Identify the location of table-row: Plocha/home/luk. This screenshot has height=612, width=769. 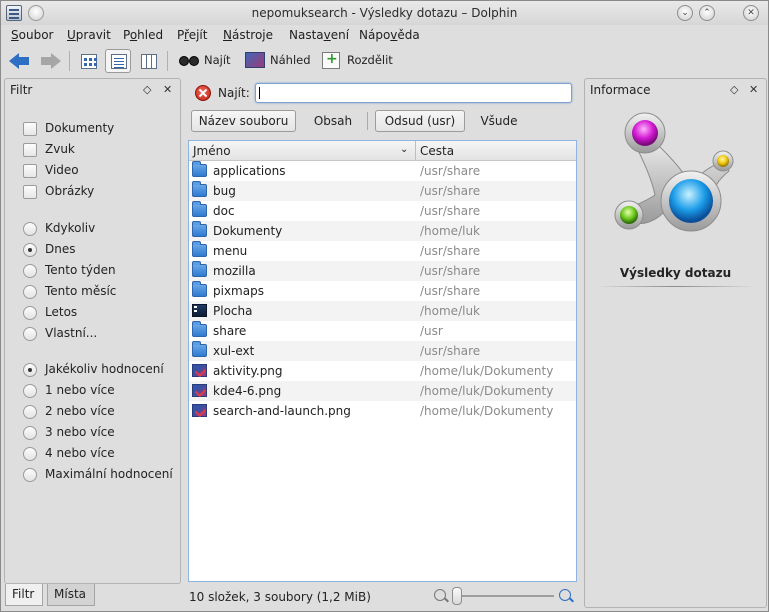
(382, 311).